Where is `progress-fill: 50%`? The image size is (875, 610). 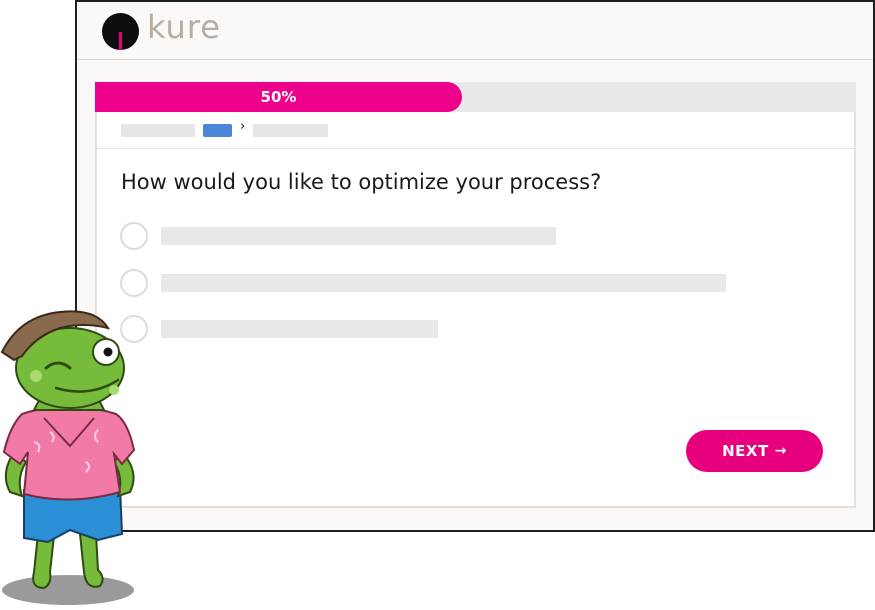
progress-fill: 50% is located at coordinates (278, 97).